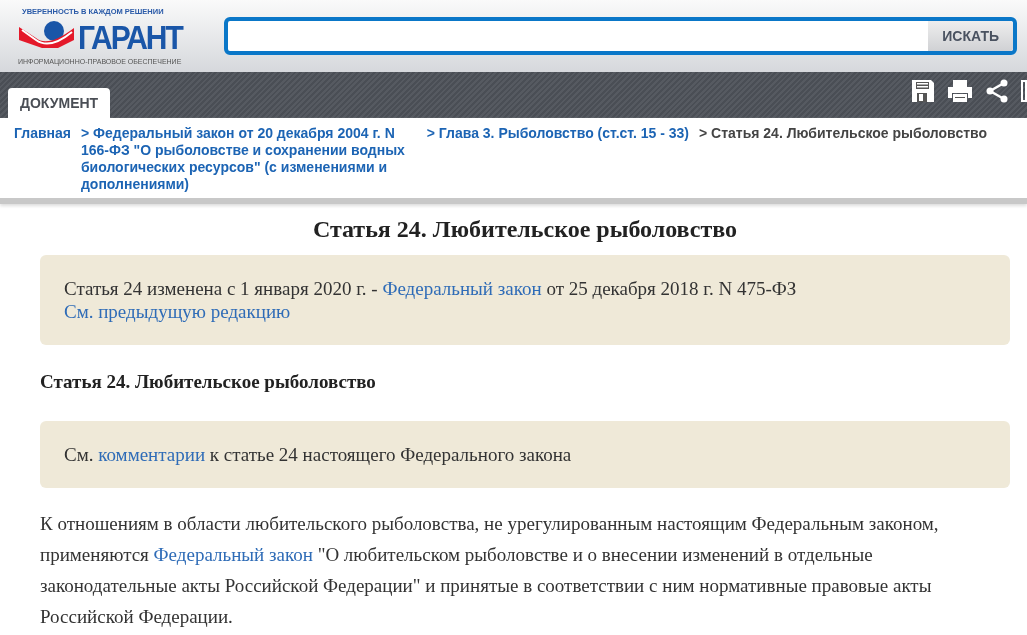 This screenshot has height=635, width=1027. I want to click on panel-icon, so click(1024, 91).